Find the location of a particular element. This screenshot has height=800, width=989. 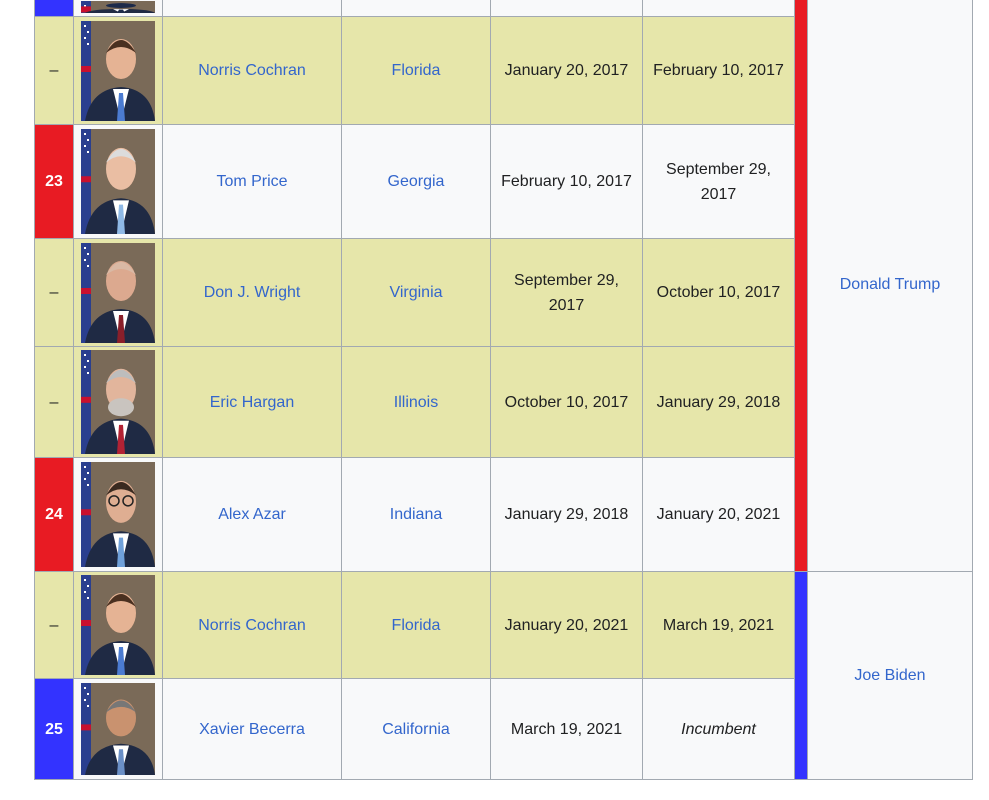

name-cell: Don J. Wright is located at coordinates (252, 292).